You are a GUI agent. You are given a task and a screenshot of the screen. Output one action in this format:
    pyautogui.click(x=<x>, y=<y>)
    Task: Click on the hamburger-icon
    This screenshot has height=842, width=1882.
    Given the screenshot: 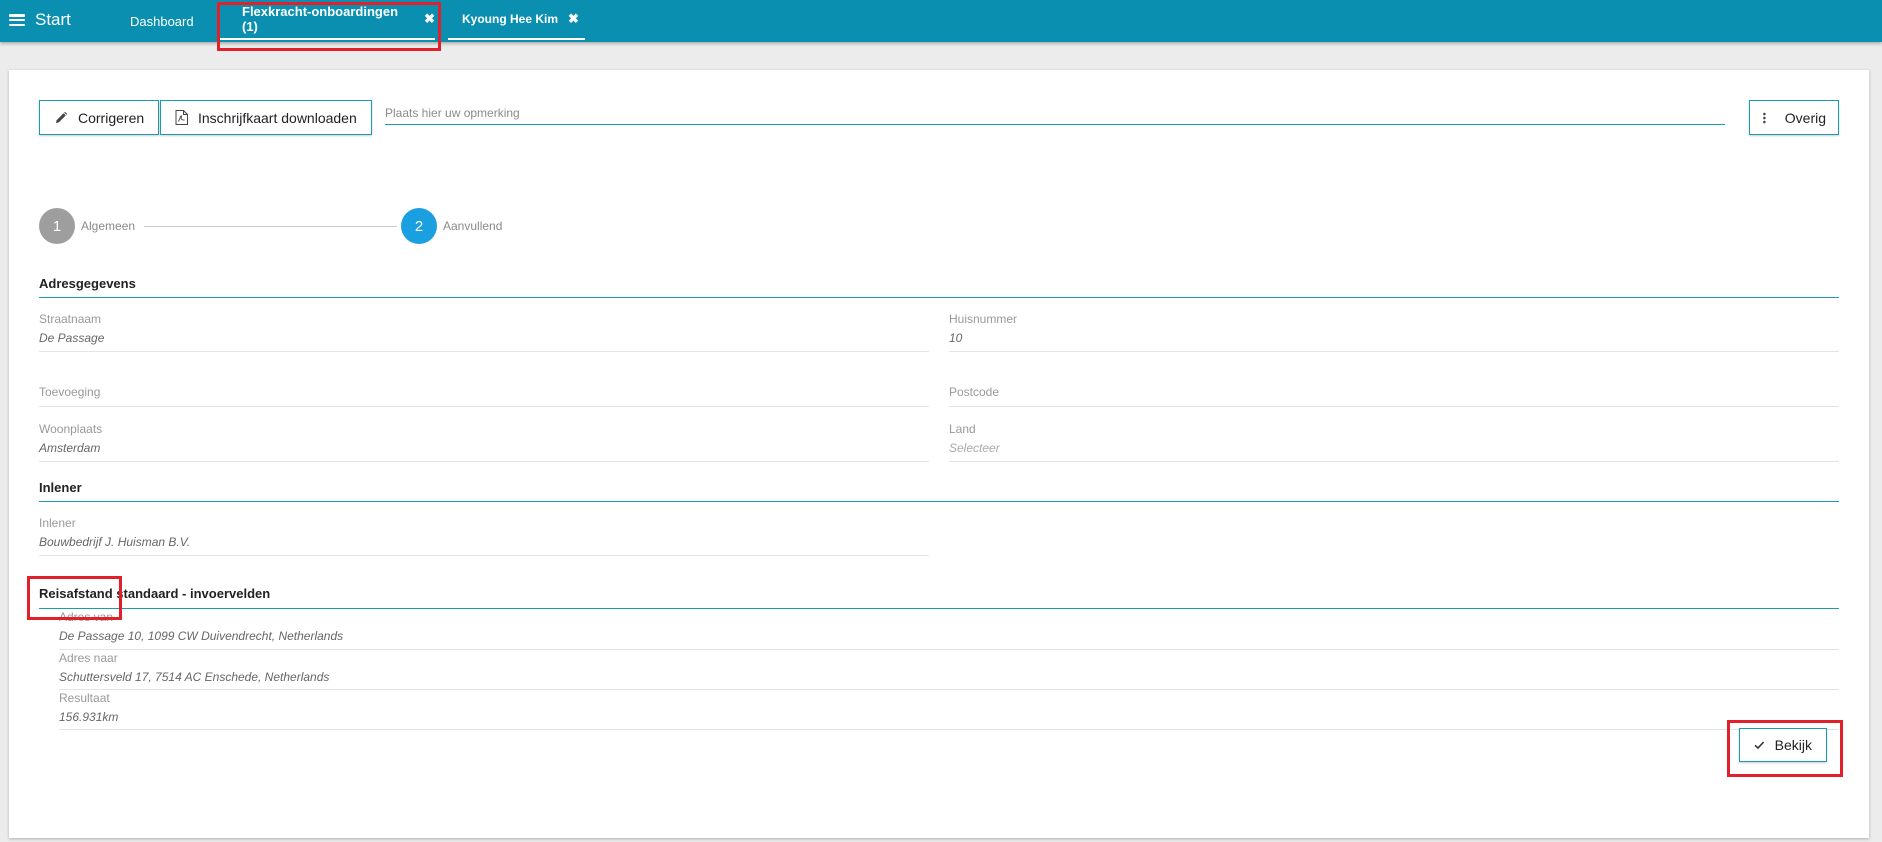 What is the action you would take?
    pyautogui.click(x=17, y=20)
    